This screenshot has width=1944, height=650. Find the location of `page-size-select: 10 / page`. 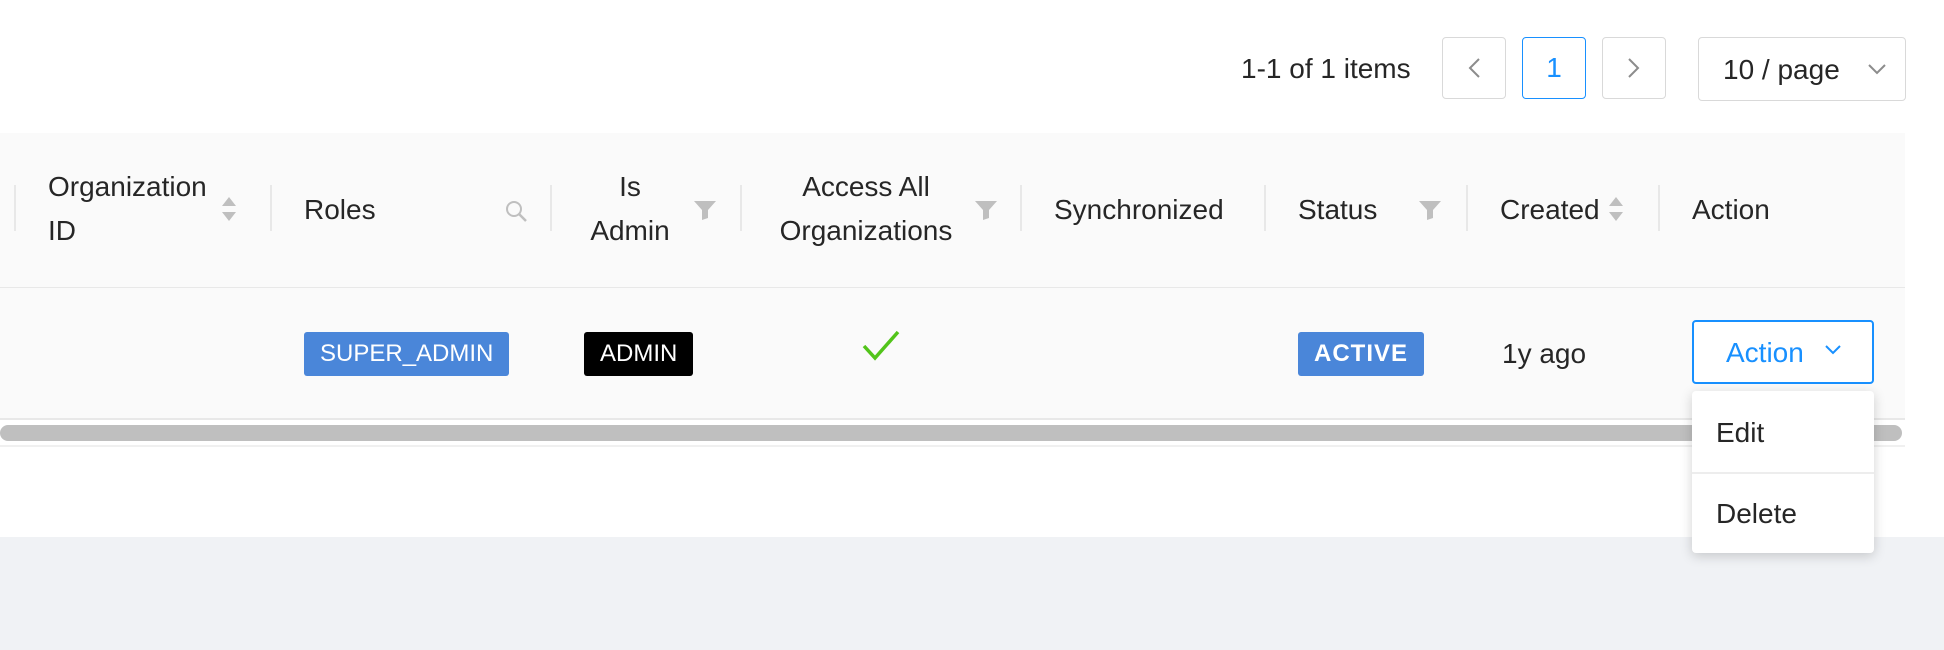

page-size-select: 10 / page is located at coordinates (1802, 69).